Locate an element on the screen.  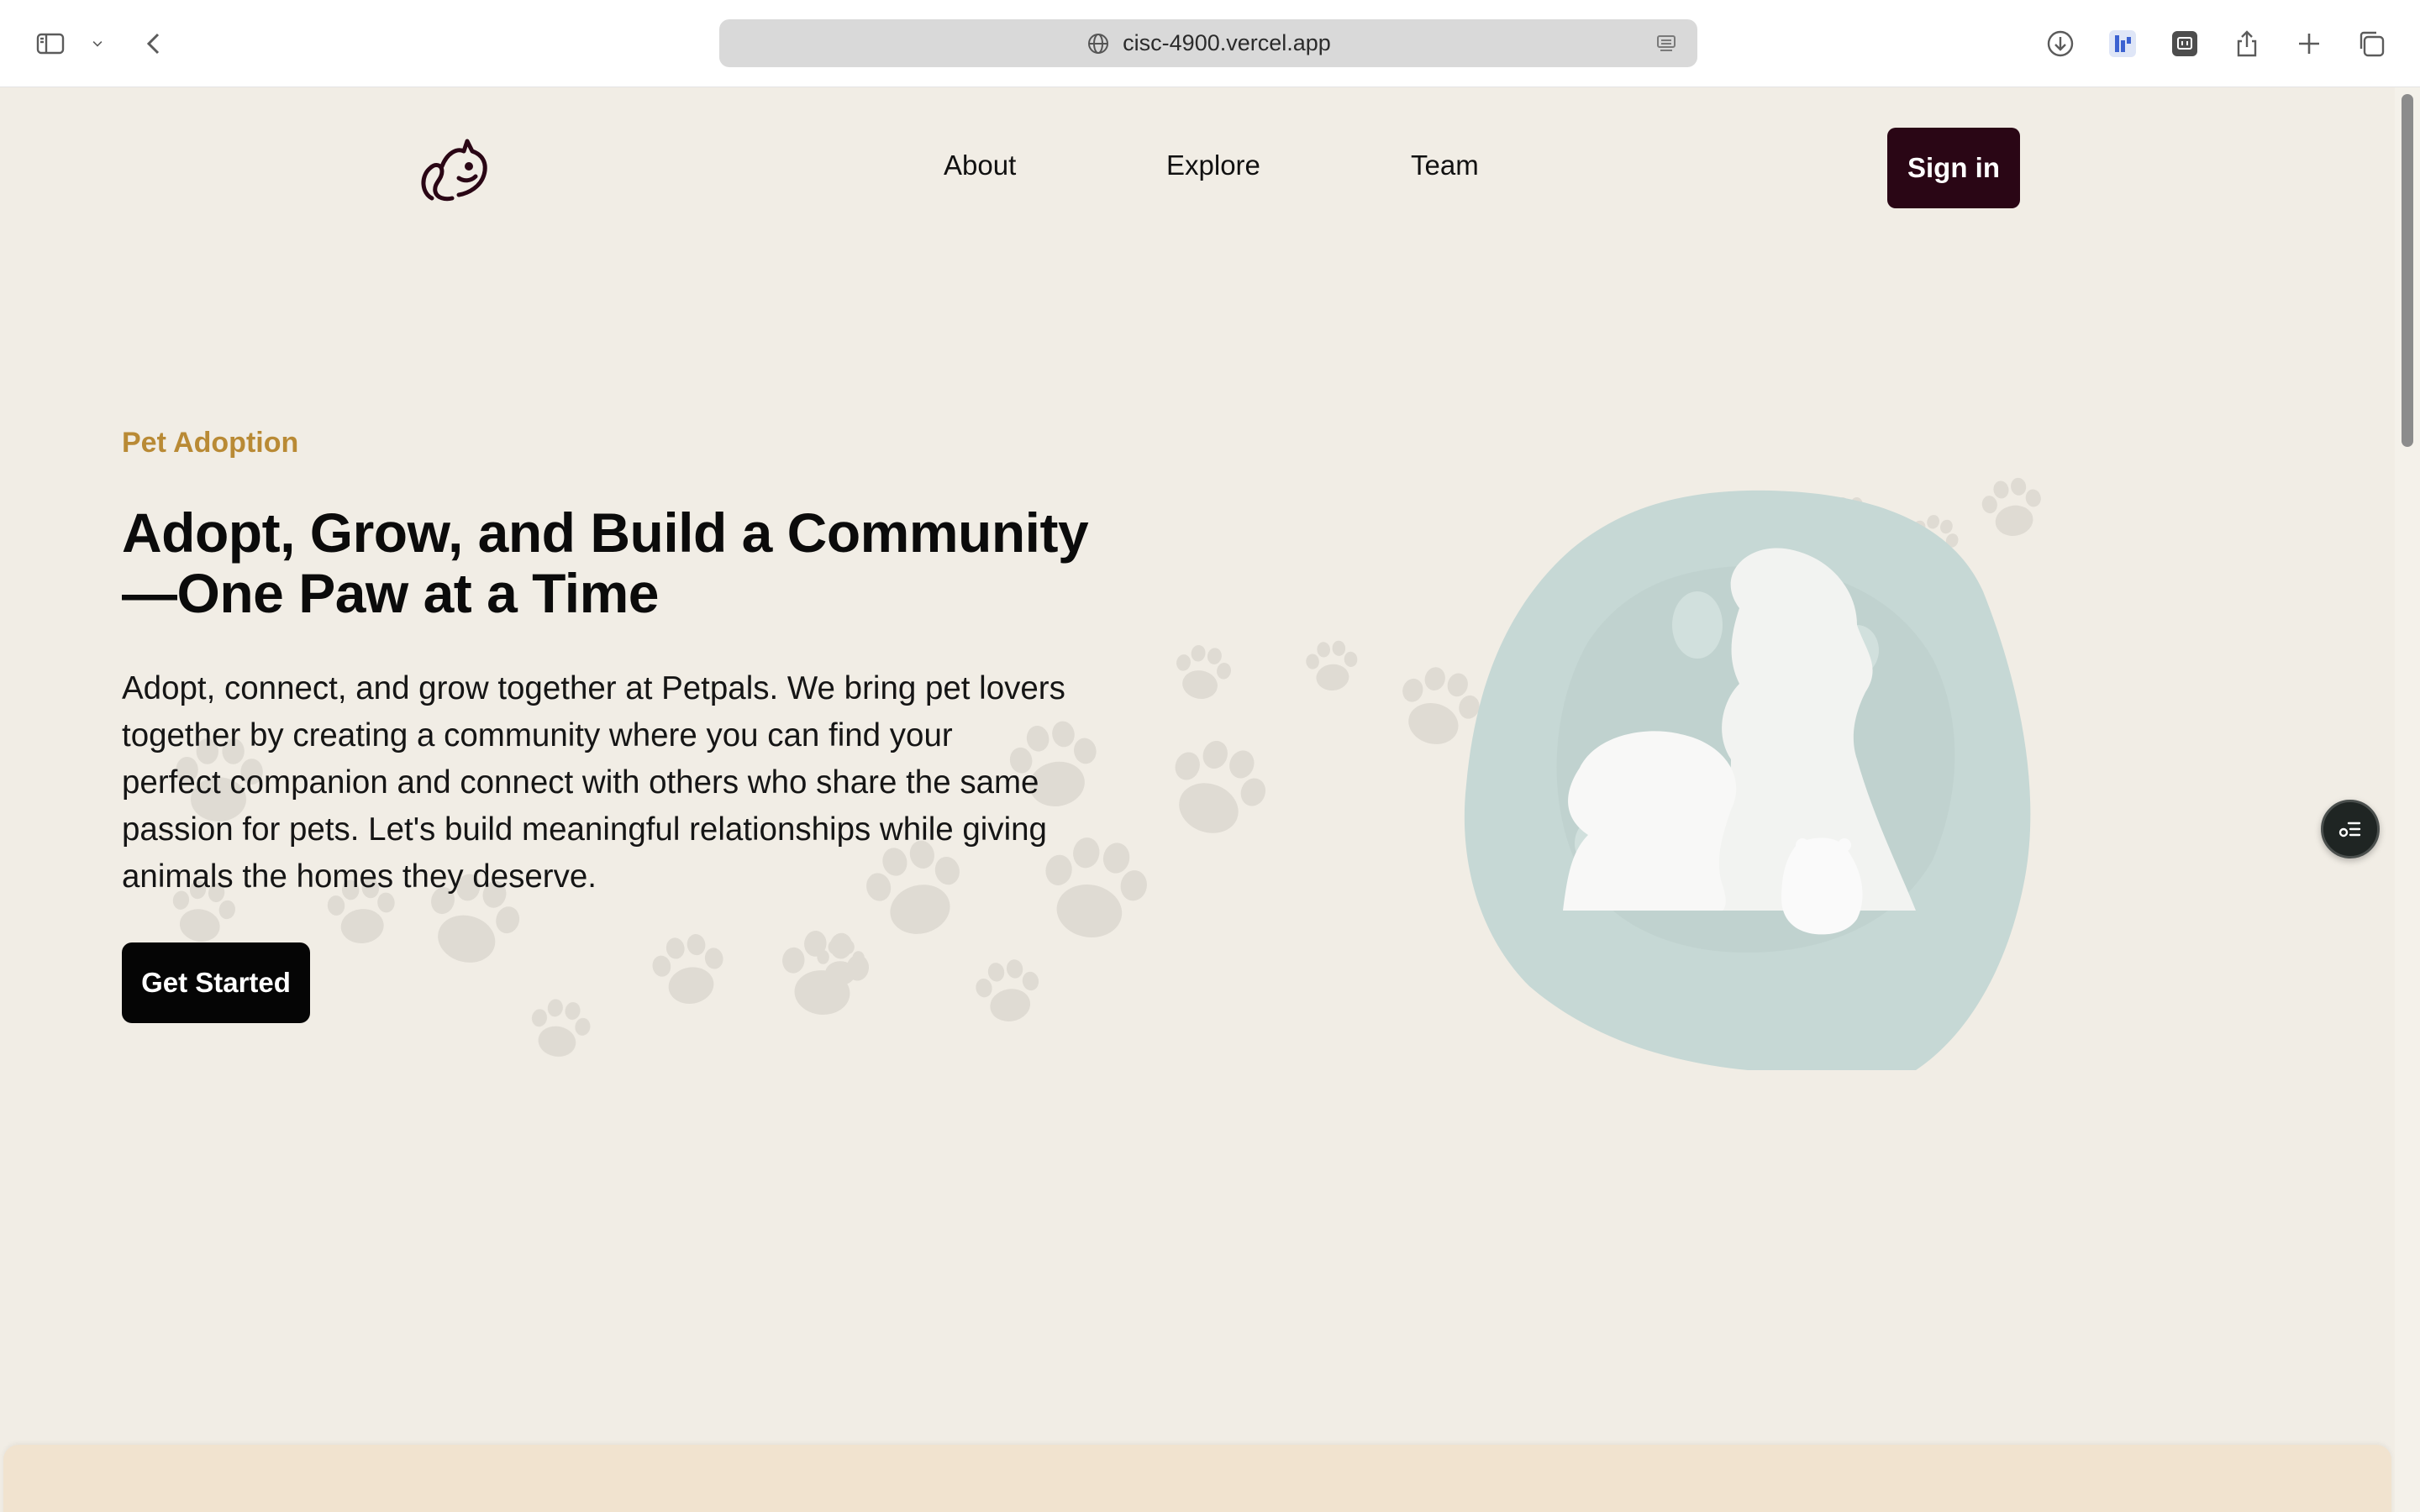
list-menu-icon is located at coordinates (2349, 829).